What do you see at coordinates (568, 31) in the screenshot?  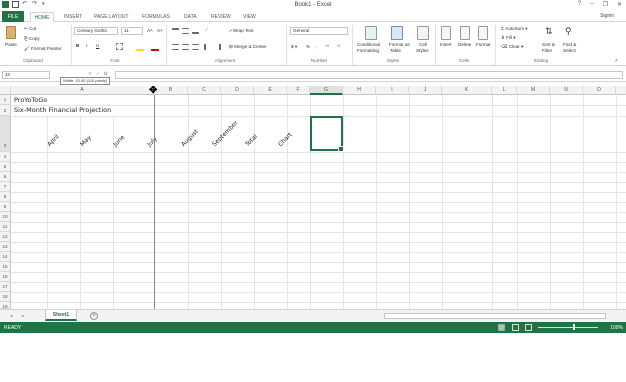 I see `find-select-icon: ⚲` at bounding box center [568, 31].